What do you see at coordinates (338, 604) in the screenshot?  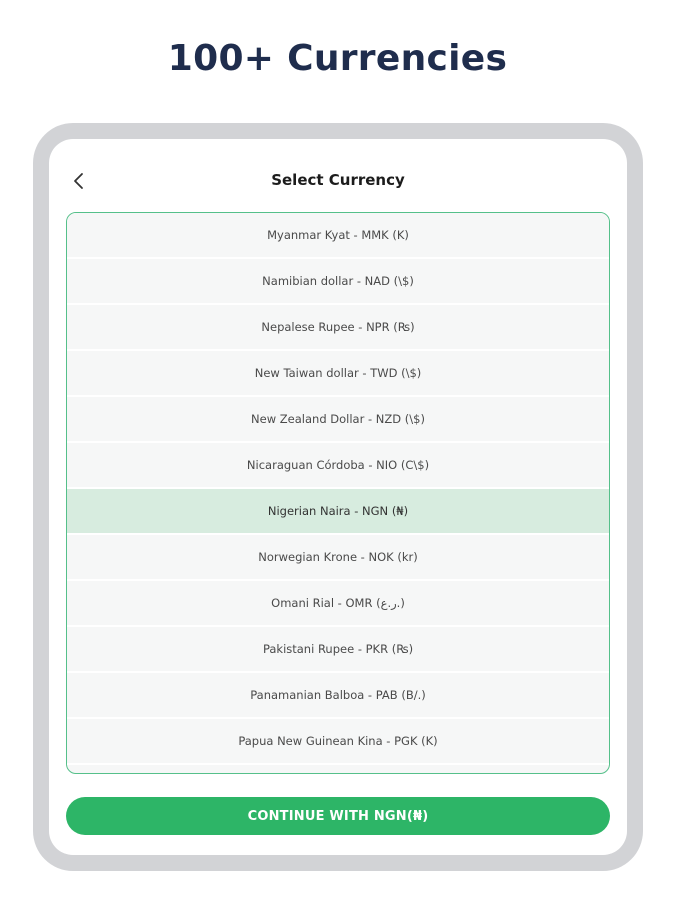 I see `currency-item: Omani Rial - OMR (ر.ع.)` at bounding box center [338, 604].